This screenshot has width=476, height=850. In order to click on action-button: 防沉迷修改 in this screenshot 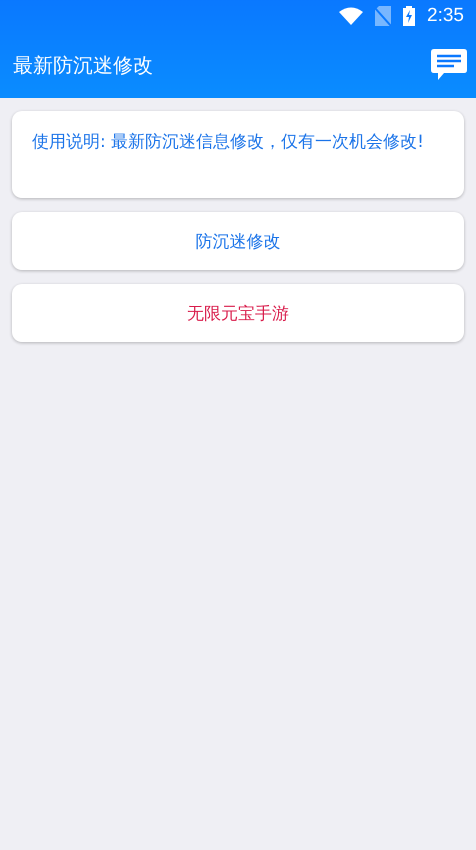, I will do `click(238, 241)`.